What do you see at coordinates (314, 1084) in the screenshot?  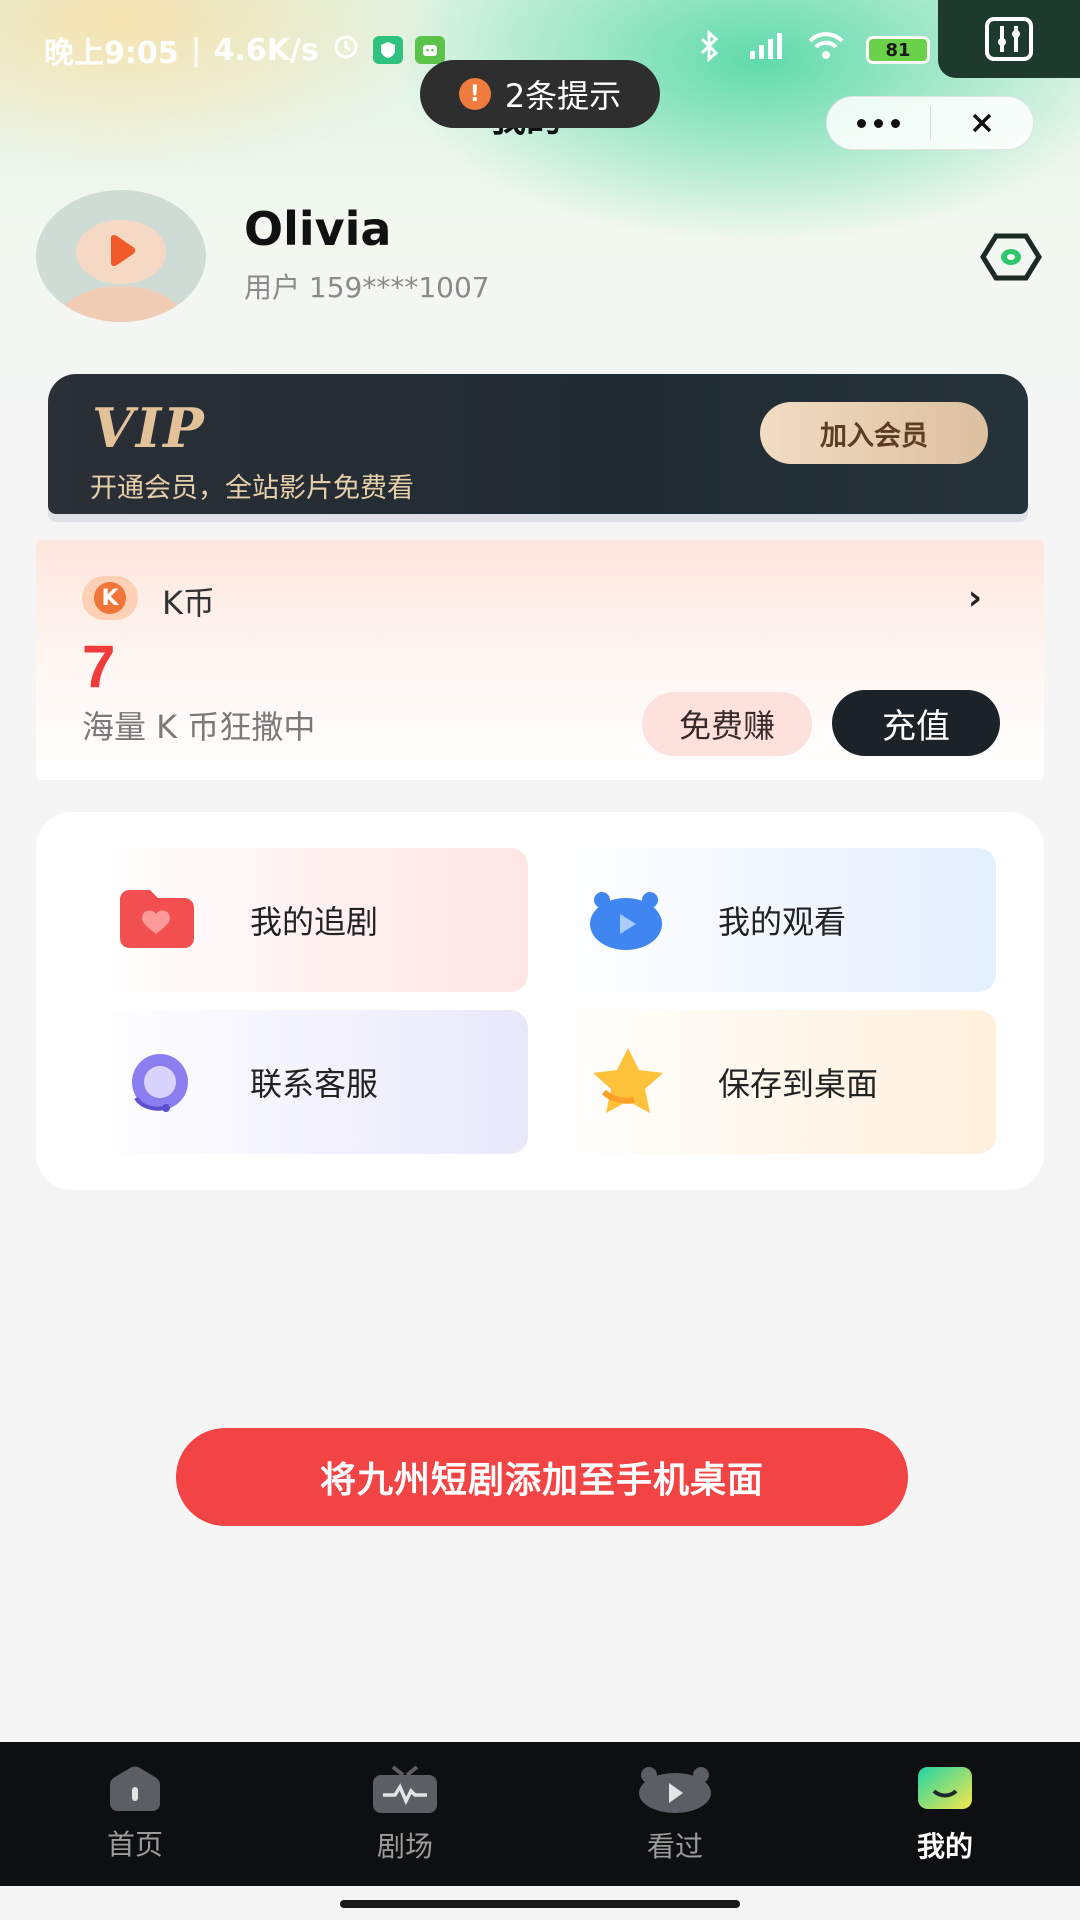 I see `feature-label: 联系客服` at bounding box center [314, 1084].